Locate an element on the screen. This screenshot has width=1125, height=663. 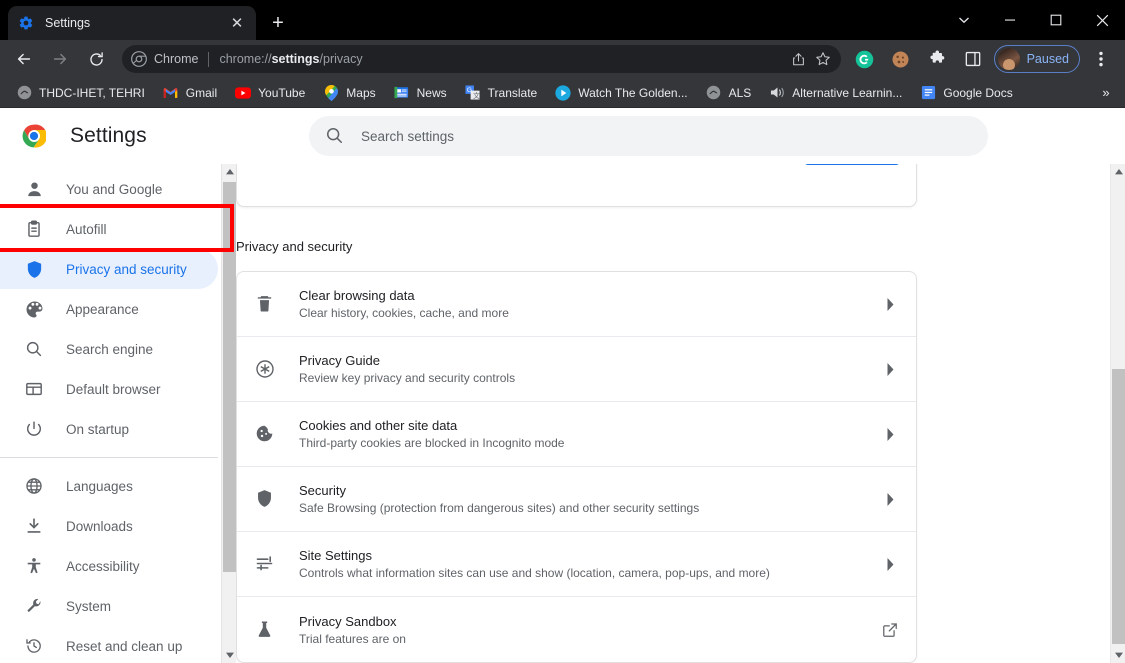
sidebar-item-on-startup: On startup is located at coordinates (109, 429).